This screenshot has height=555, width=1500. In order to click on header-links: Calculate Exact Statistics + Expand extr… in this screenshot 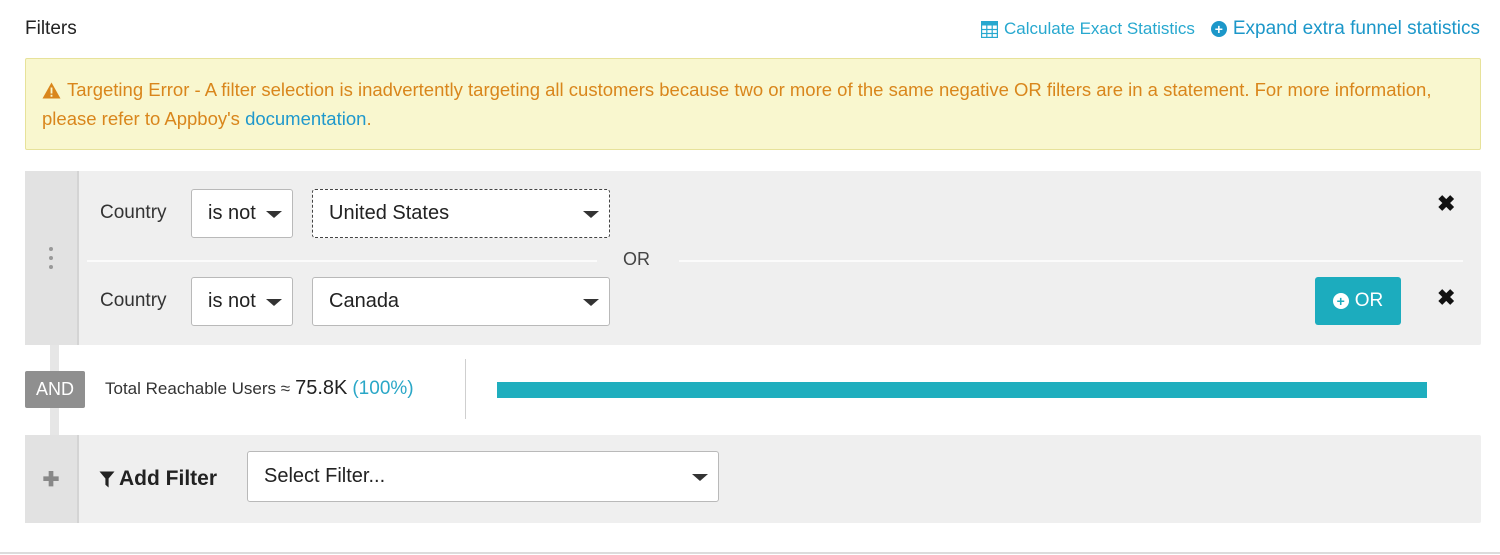, I will do `click(1230, 29)`.